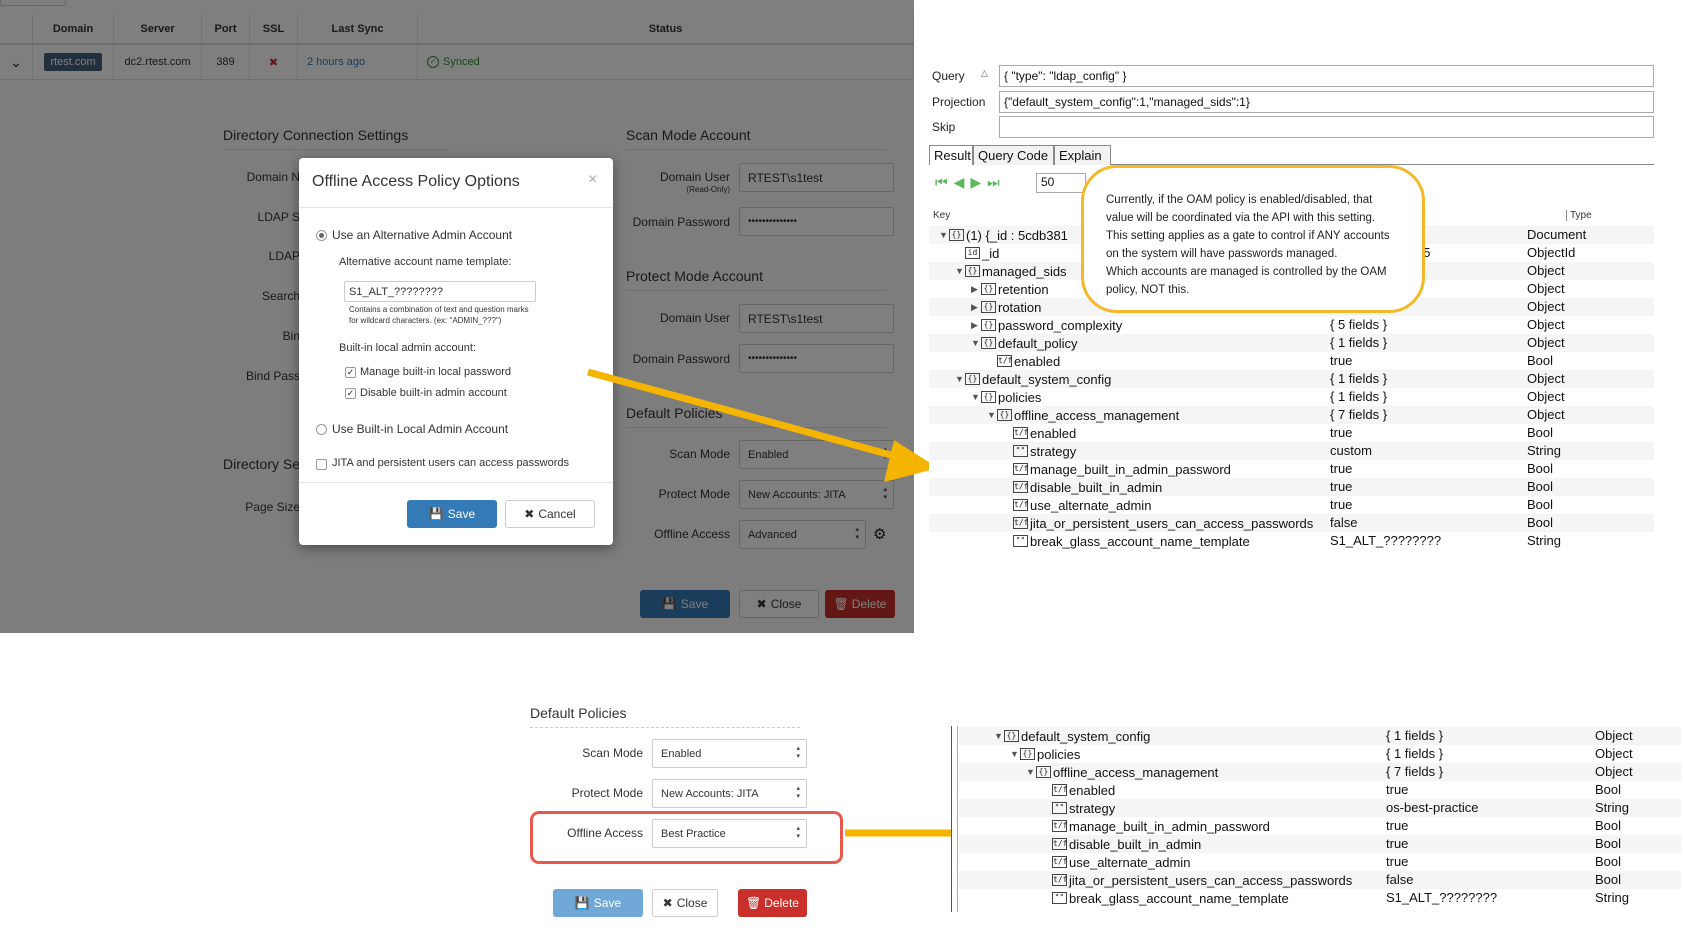 The image size is (1683, 935). Describe the element at coordinates (1082, 155) in the screenshot. I see `tab-explain: Explain` at that location.